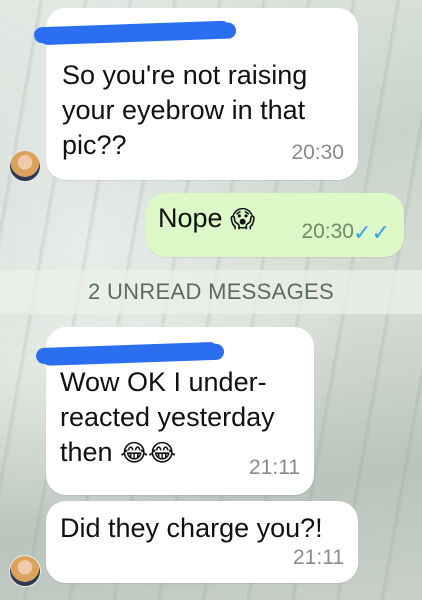 This screenshot has width=422, height=600. What do you see at coordinates (211, 292) in the screenshot?
I see `unread-messages-divider: 2 UNREAD MESSAGES` at bounding box center [211, 292].